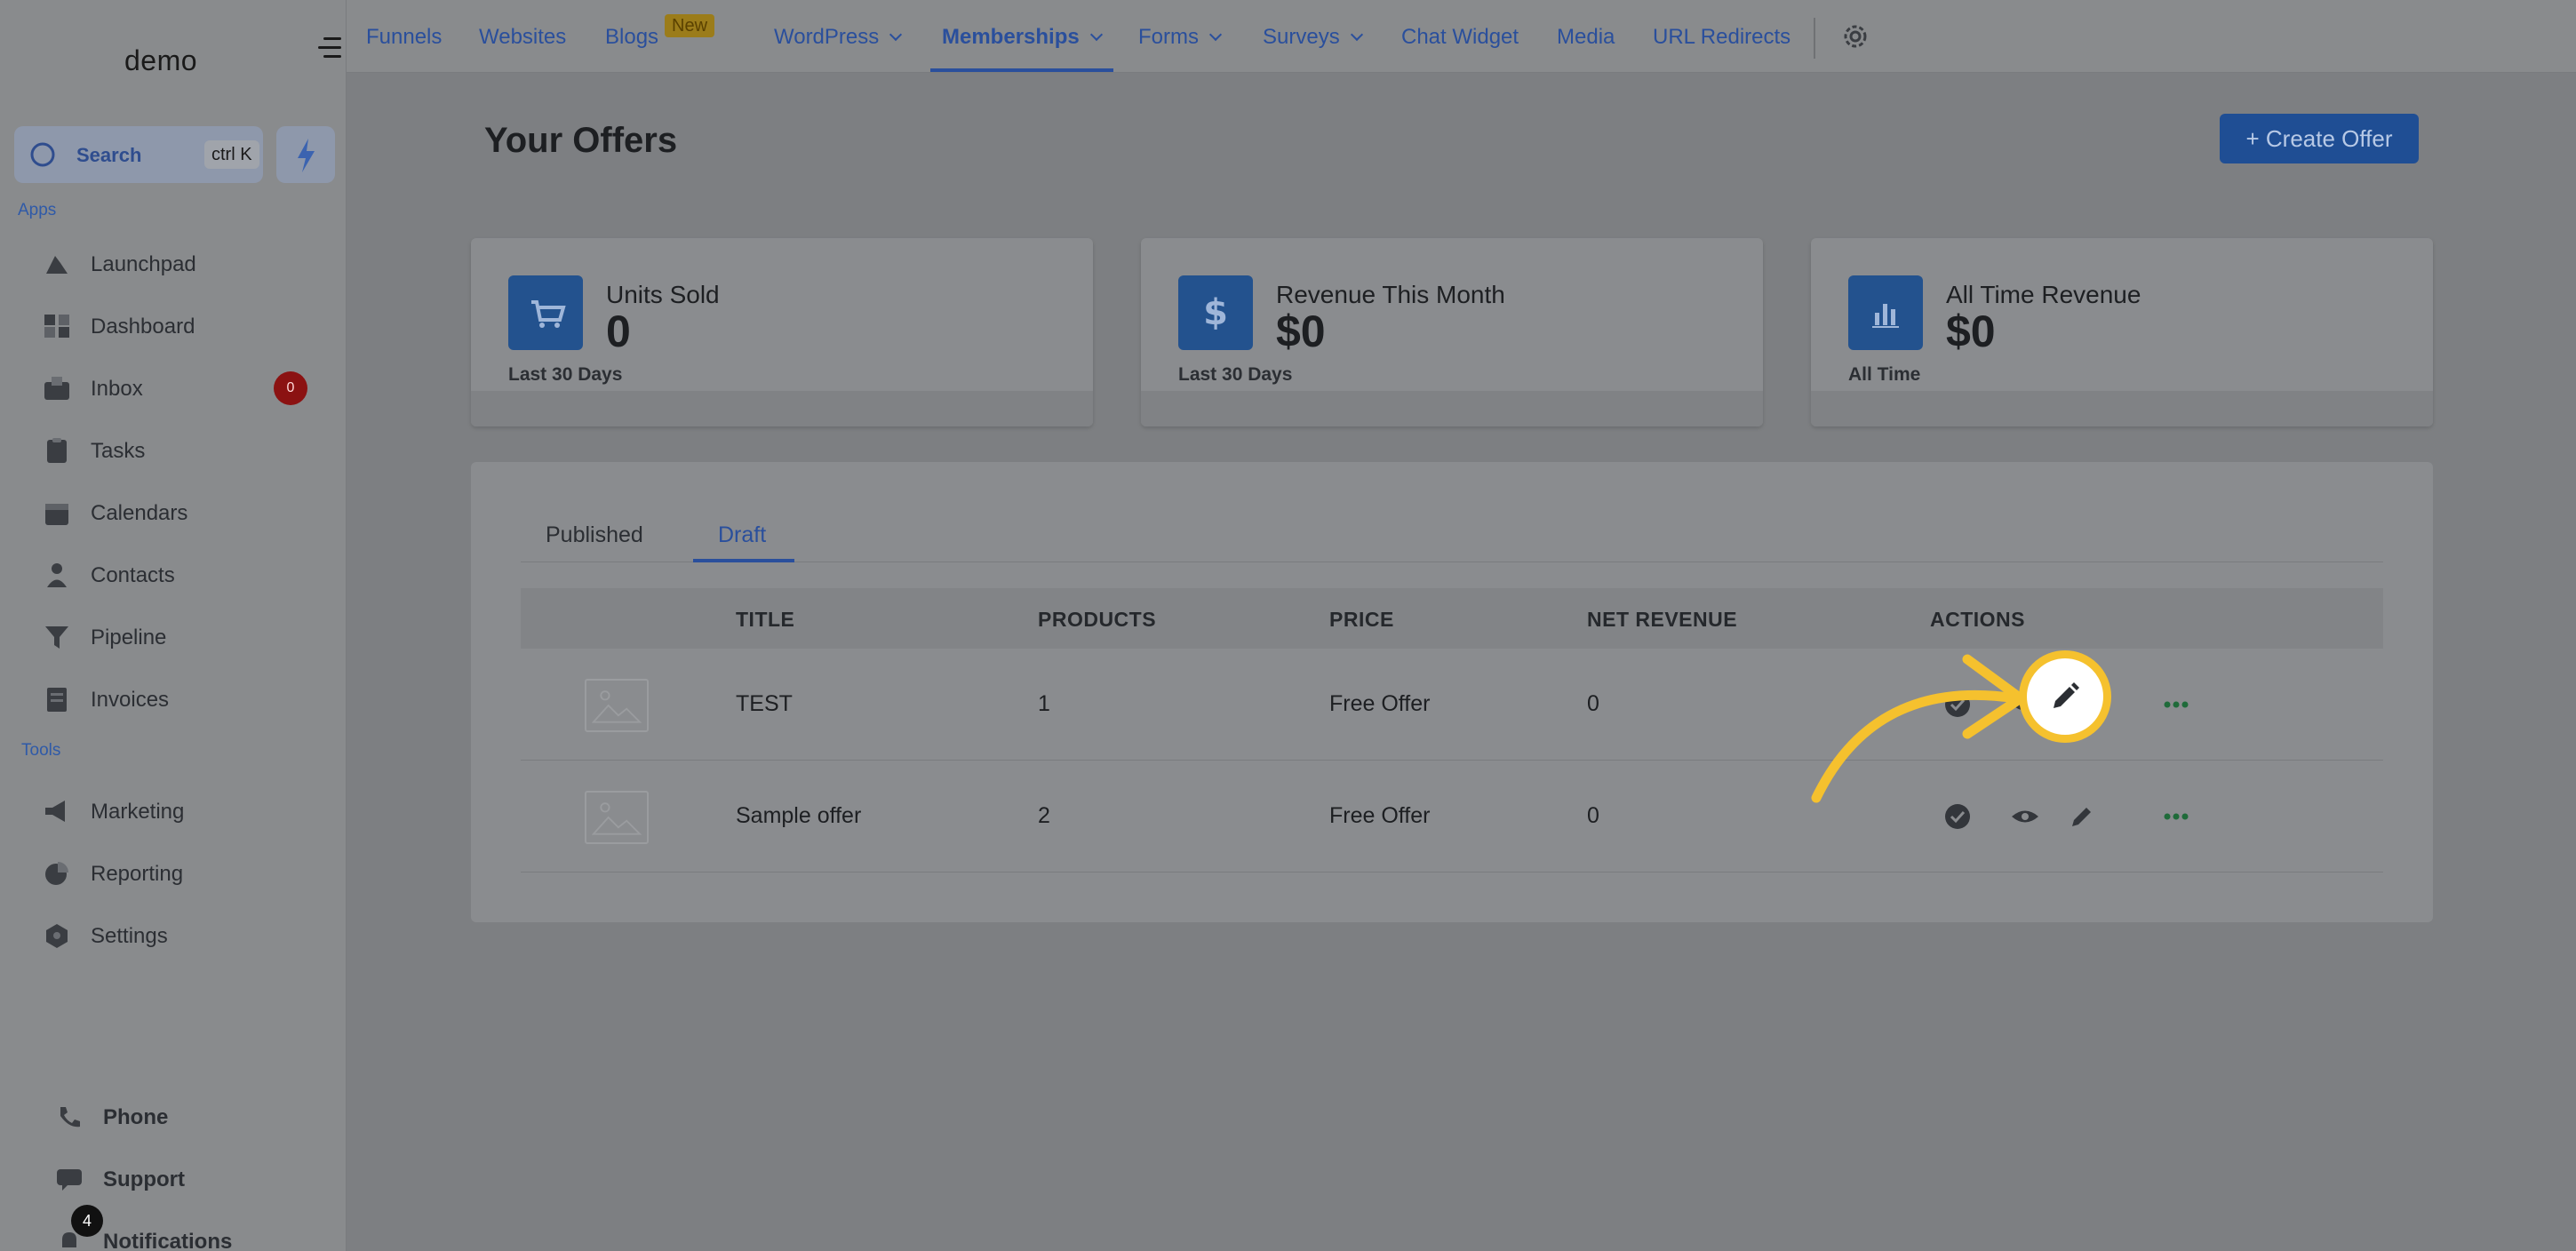 The width and height of the screenshot is (2576, 1251). I want to click on sidebar-item-label: Calendars, so click(139, 513).